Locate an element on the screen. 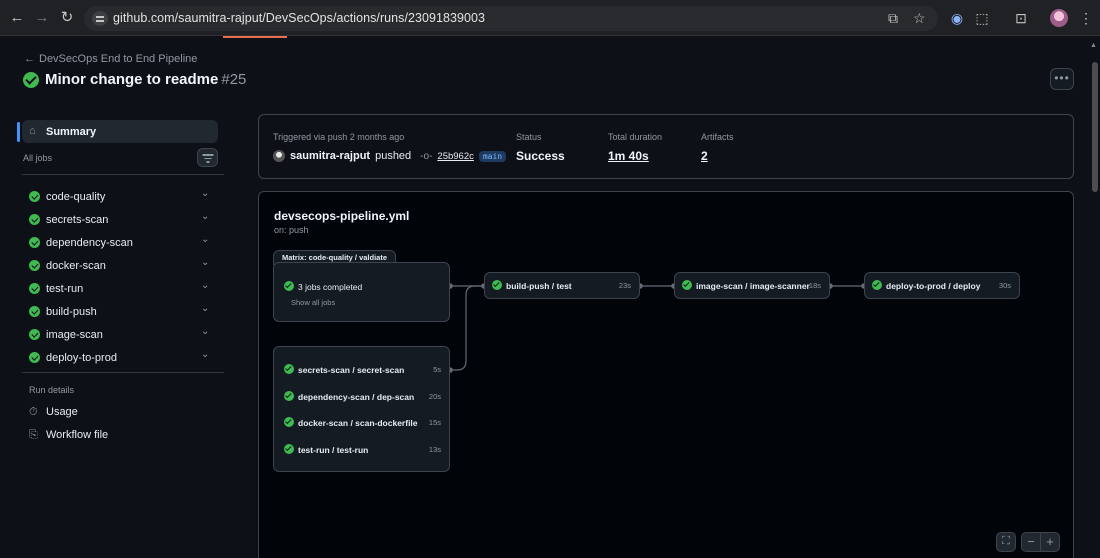  profile-avatar is located at coordinates (1059, 18).